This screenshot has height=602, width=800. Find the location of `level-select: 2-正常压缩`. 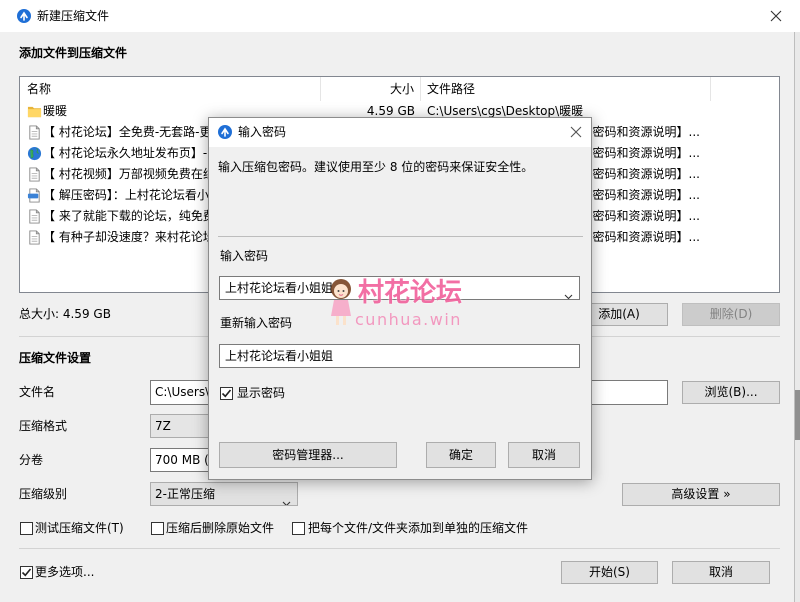

level-select: 2-正常压缩 is located at coordinates (224, 494).